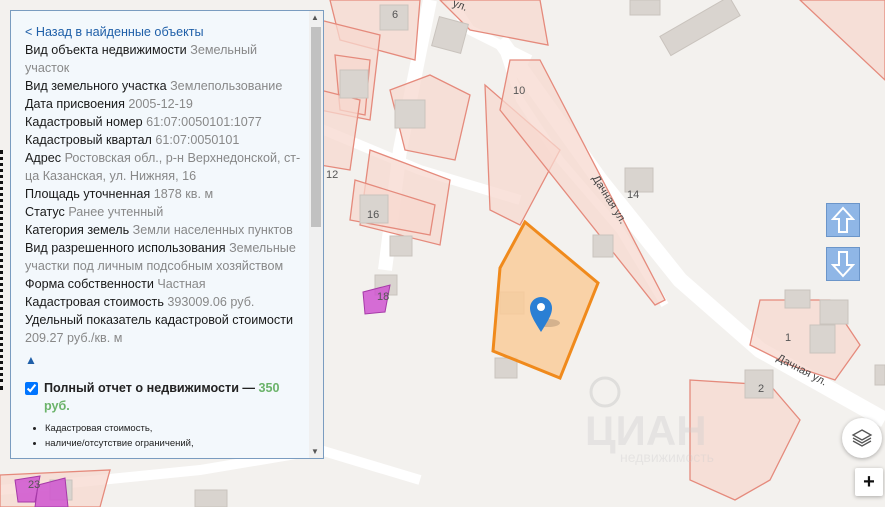  Describe the element at coordinates (633, 195) in the screenshot. I see `house-number-14: 14` at that location.